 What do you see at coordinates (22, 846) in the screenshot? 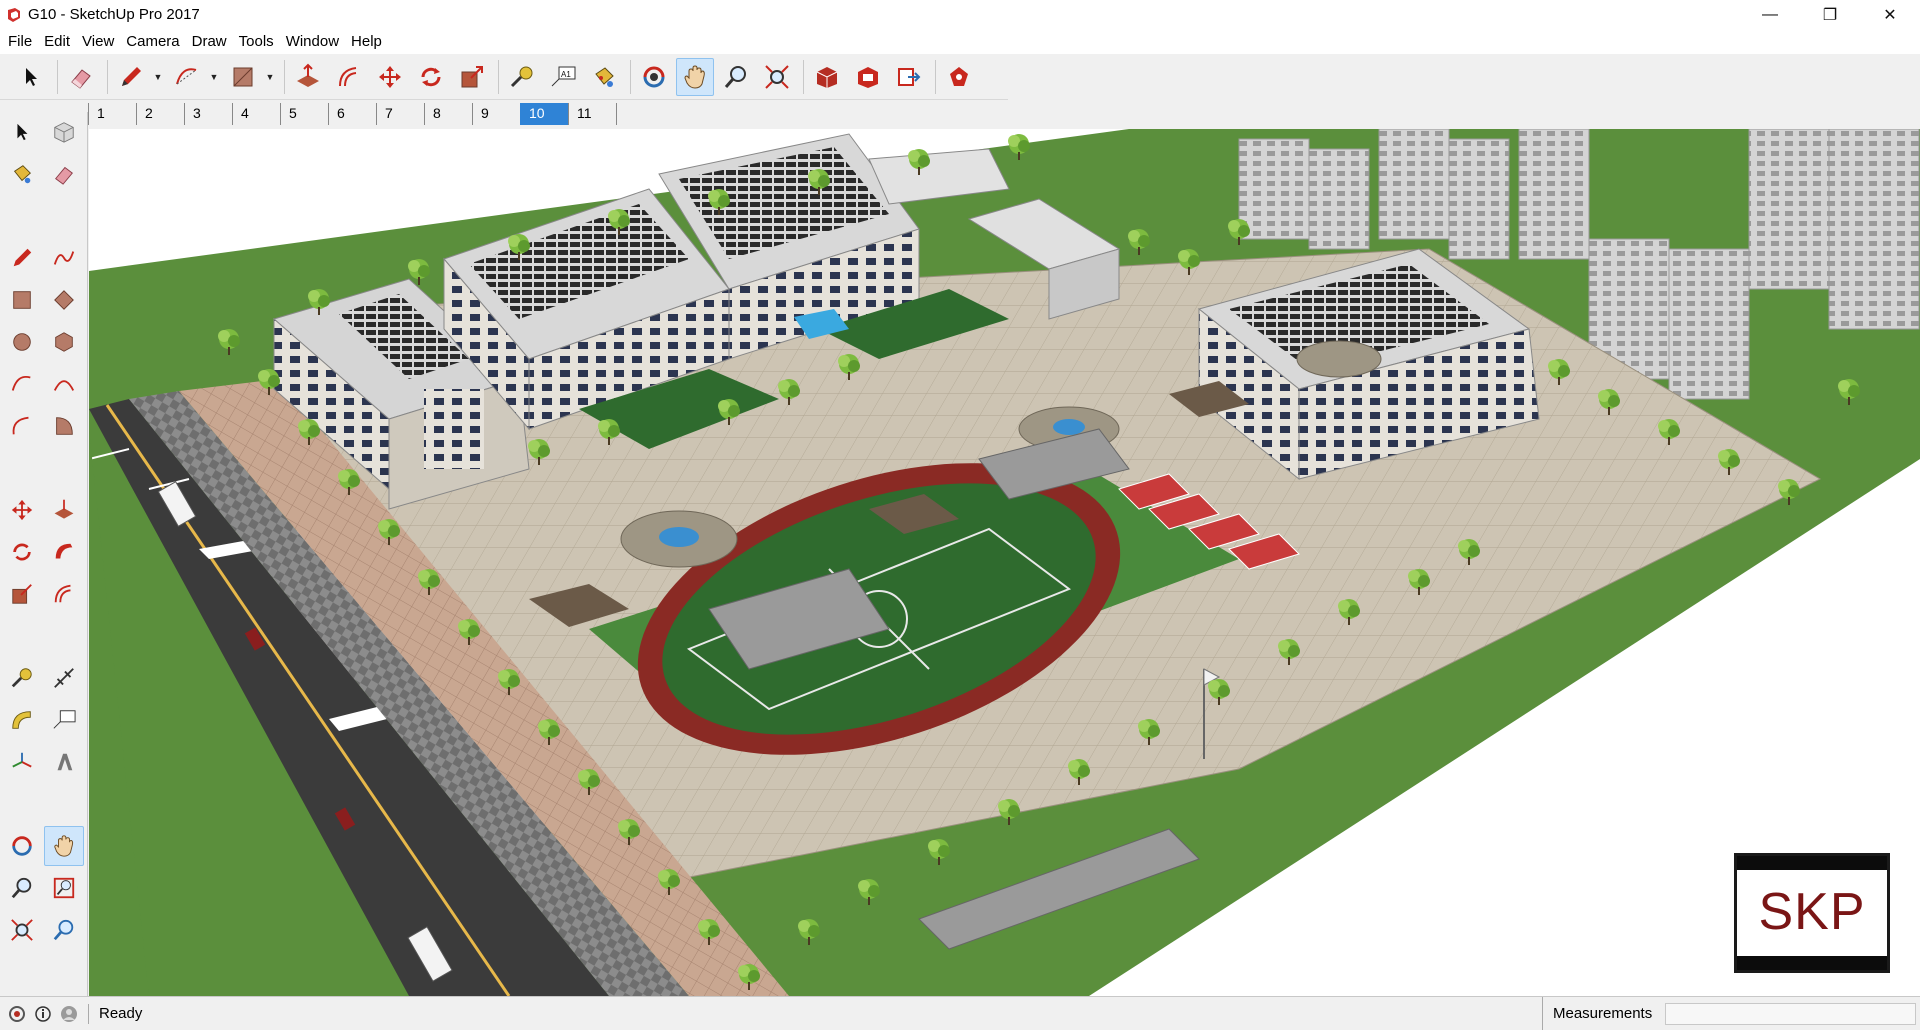
I see `left-orbit-button` at bounding box center [22, 846].